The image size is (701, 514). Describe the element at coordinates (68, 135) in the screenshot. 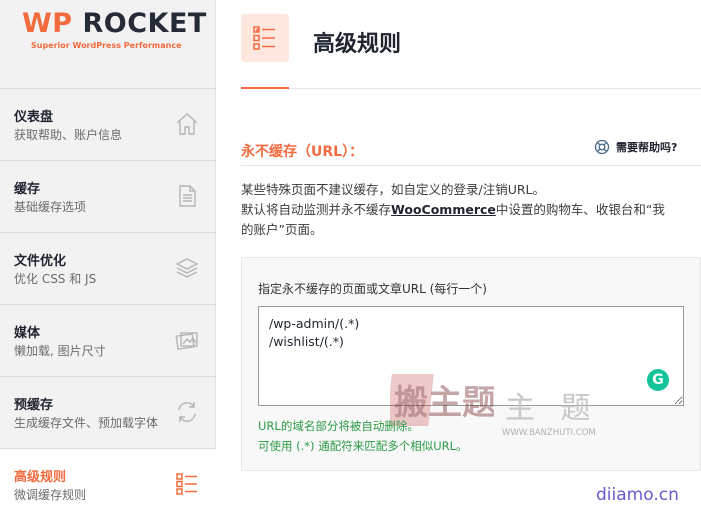

I see `sidebar-item-subtitle: 获取帮助、账户信息` at that location.